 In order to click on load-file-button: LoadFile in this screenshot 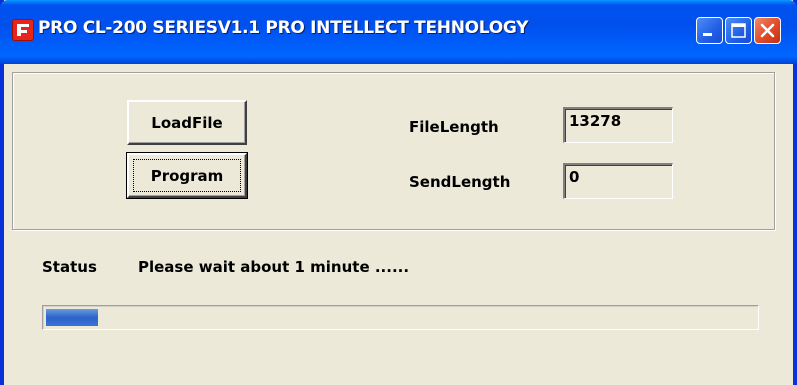, I will do `click(187, 122)`.